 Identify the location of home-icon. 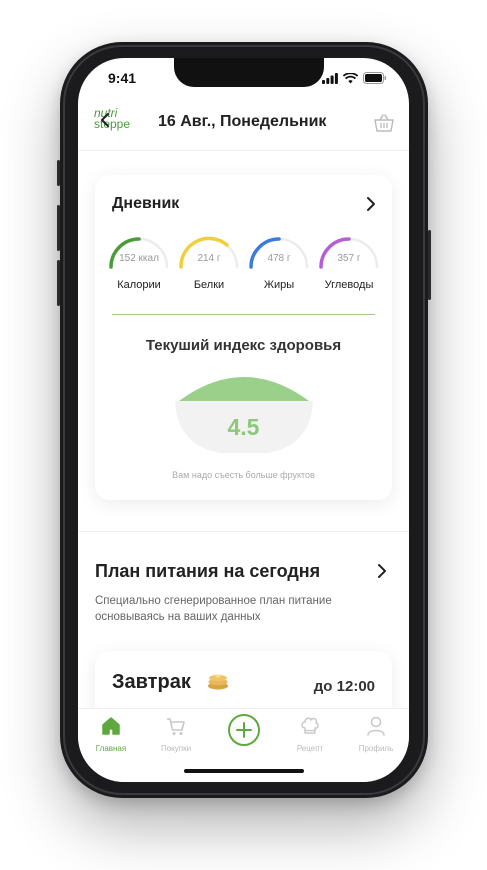
(111, 726).